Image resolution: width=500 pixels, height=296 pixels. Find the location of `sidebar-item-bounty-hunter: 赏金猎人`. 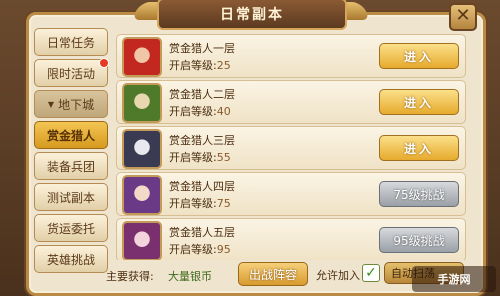

sidebar-item-bounty-hunter: 赏金猎人 is located at coordinates (71, 135).